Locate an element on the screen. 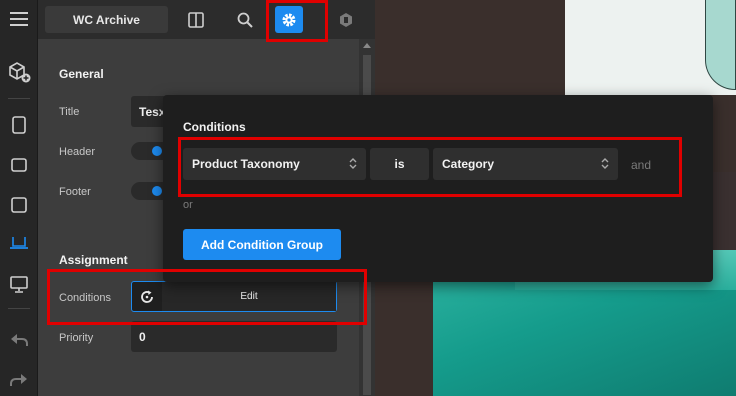  template-badge-icon is located at coordinates (346, 19).